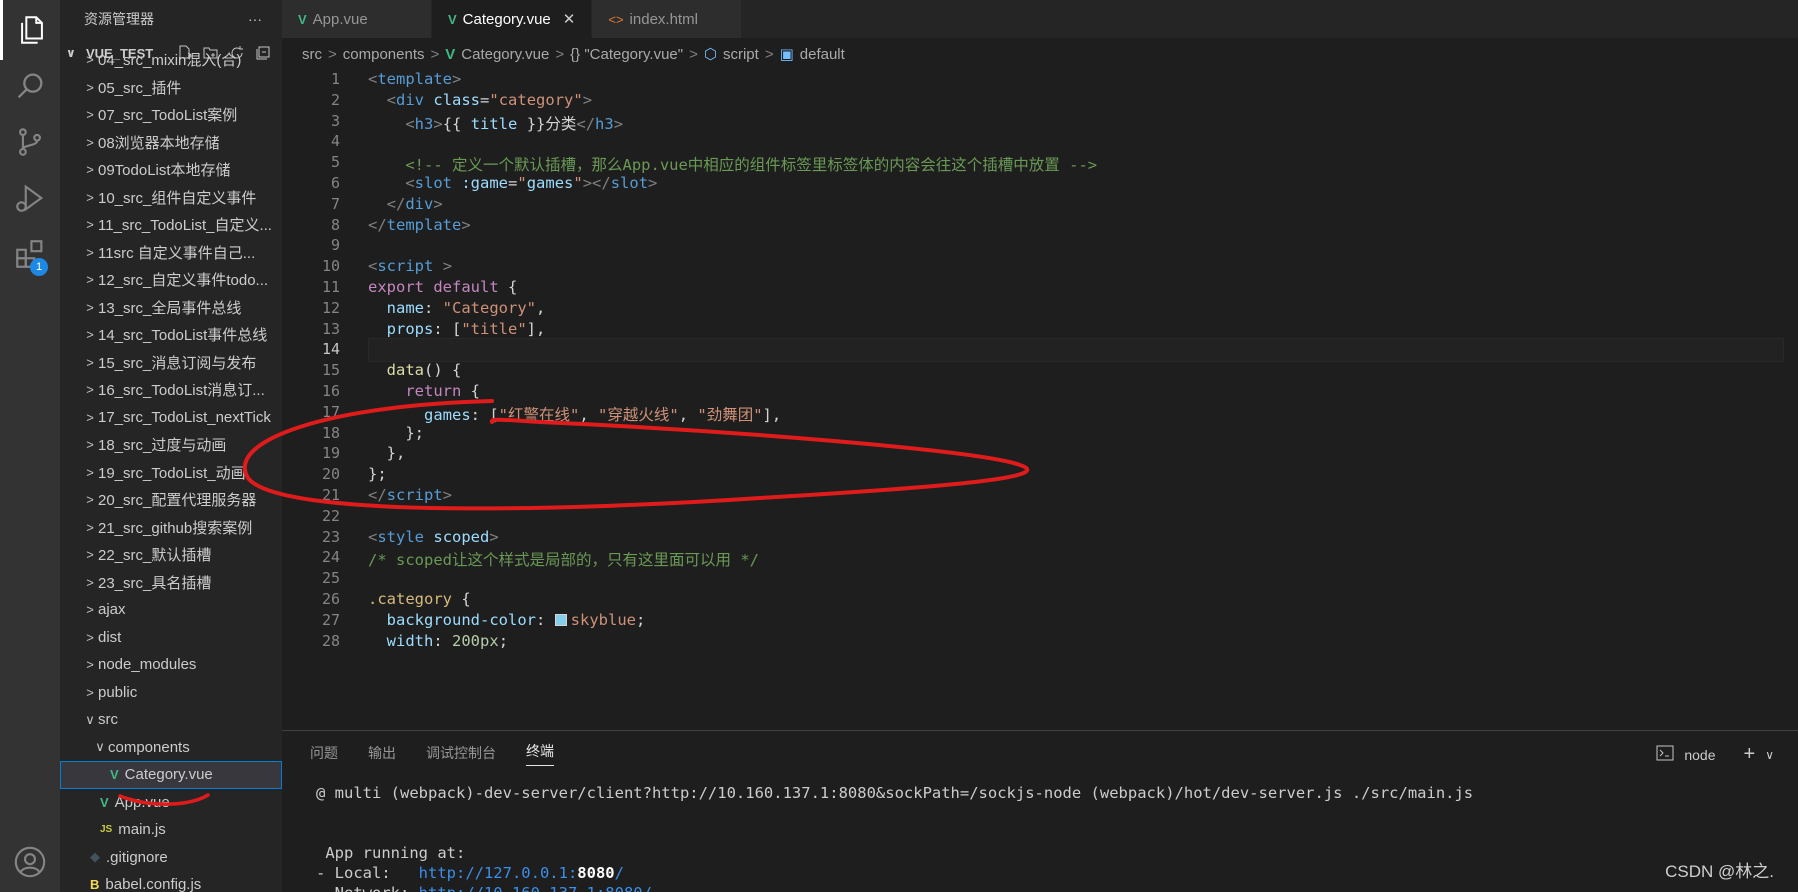 Image resolution: width=1798 pixels, height=892 pixels. Describe the element at coordinates (414, 79) in the screenshot. I see `code-line: <template>` at that location.